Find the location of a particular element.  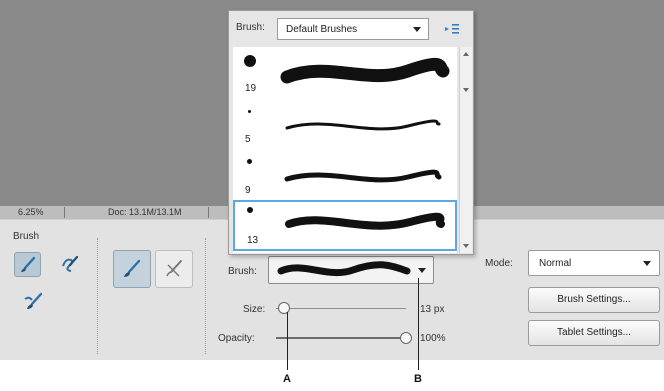

scroll-down-button is located at coordinates (466, 246).